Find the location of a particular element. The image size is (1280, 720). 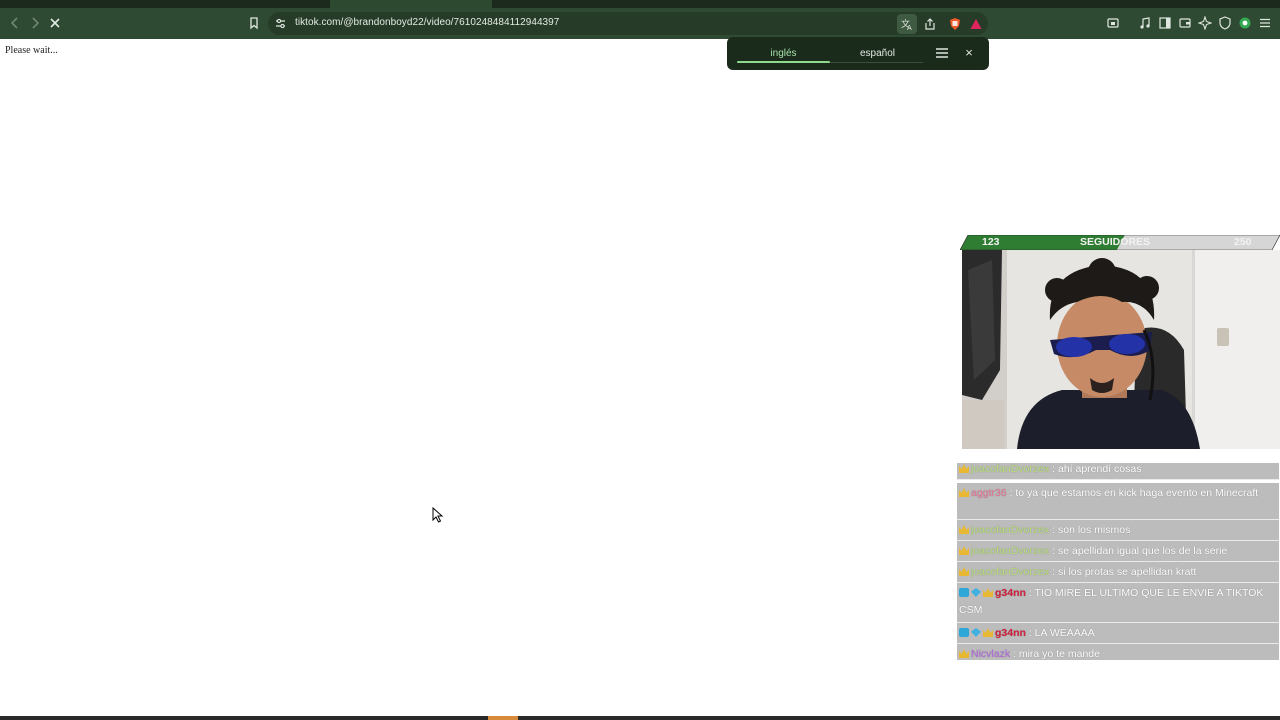

tab-source-language: inglés is located at coordinates (783, 53).